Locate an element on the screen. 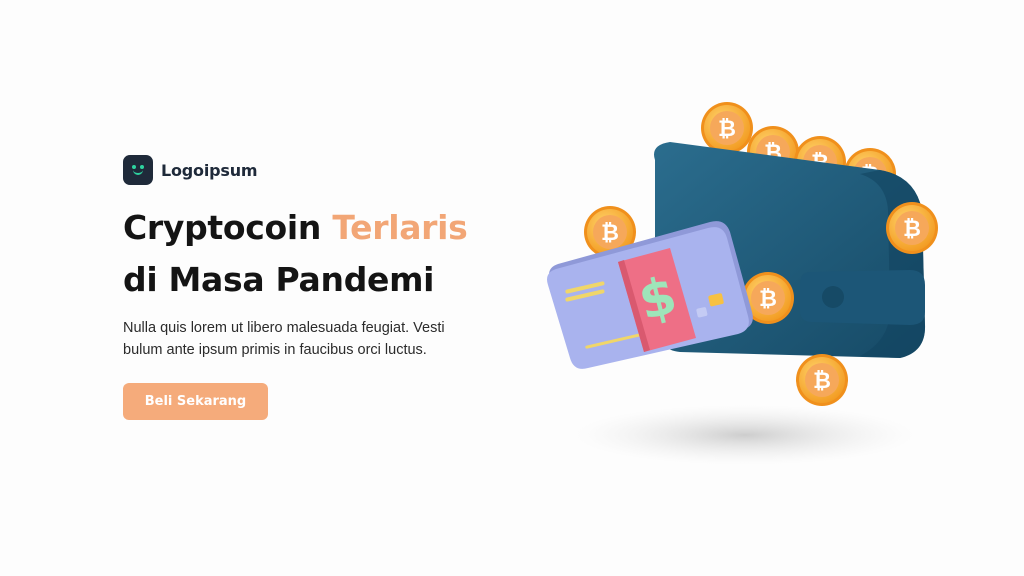 This screenshot has width=1024, height=576. brand-logo: Logoipsum is located at coordinates (190, 170).